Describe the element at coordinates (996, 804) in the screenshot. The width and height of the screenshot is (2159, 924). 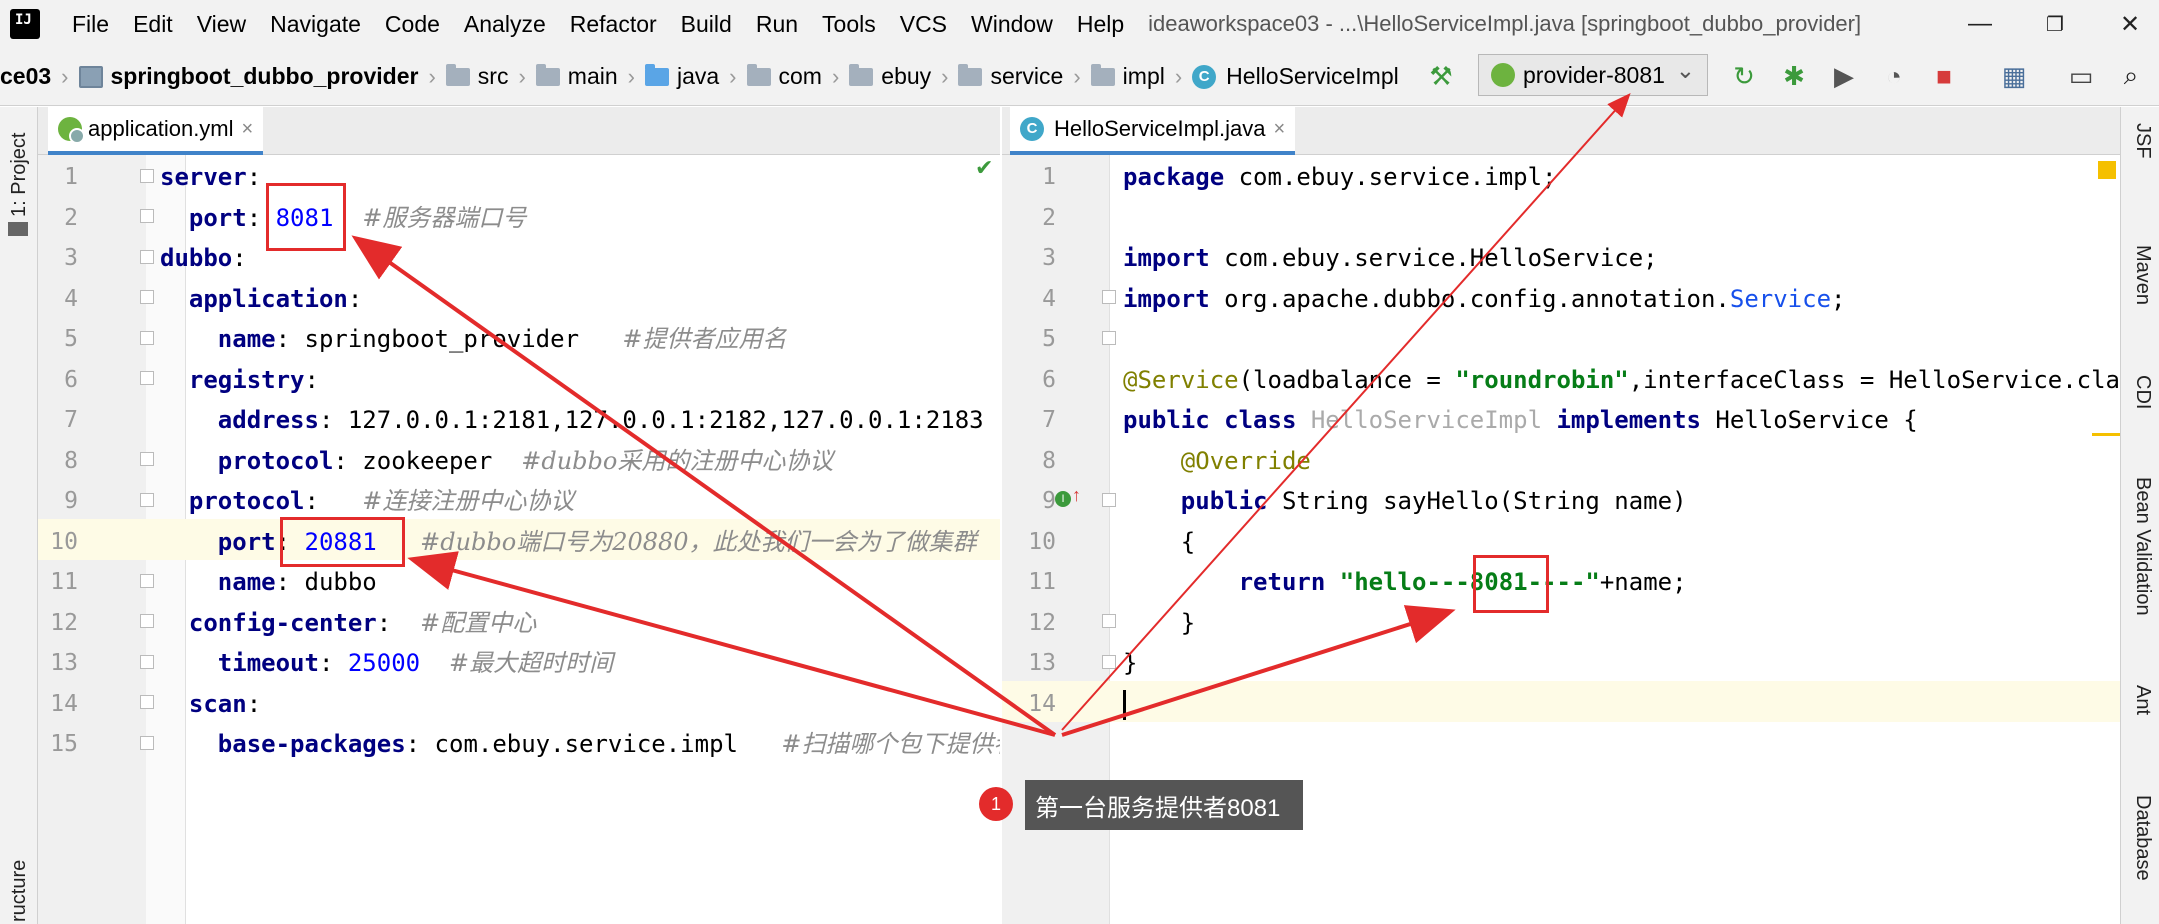
I see `annotation-number-badge: 1` at that location.